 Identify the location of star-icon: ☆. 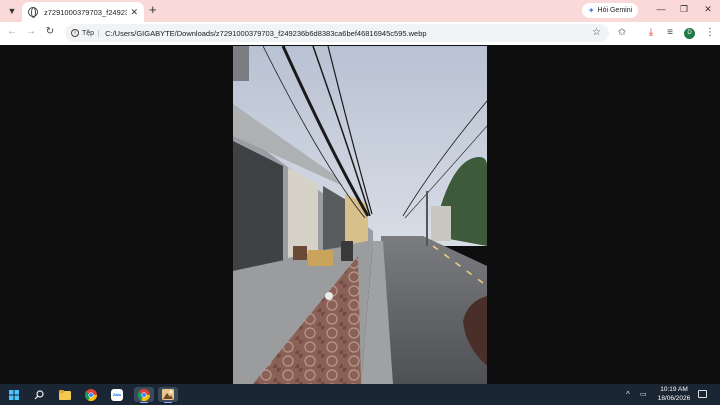
(596, 32).